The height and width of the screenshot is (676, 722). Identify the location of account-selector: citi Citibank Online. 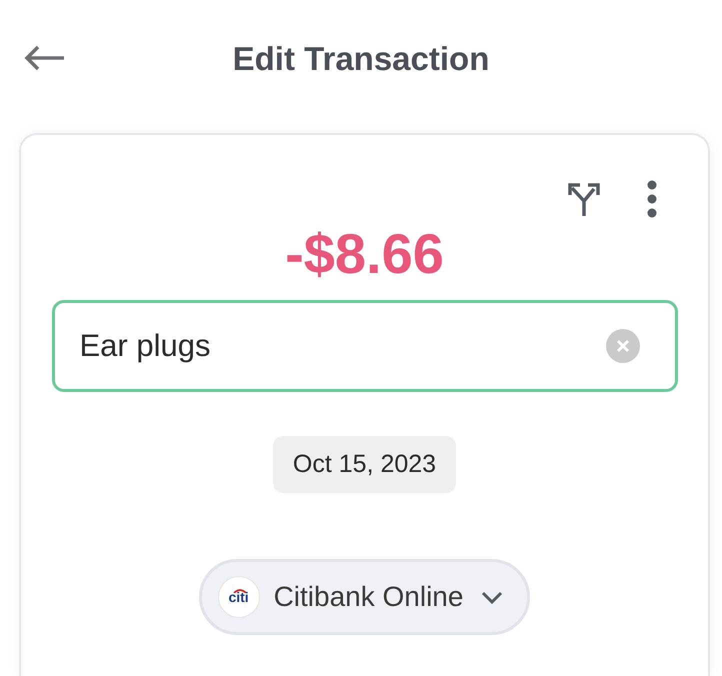
(364, 597).